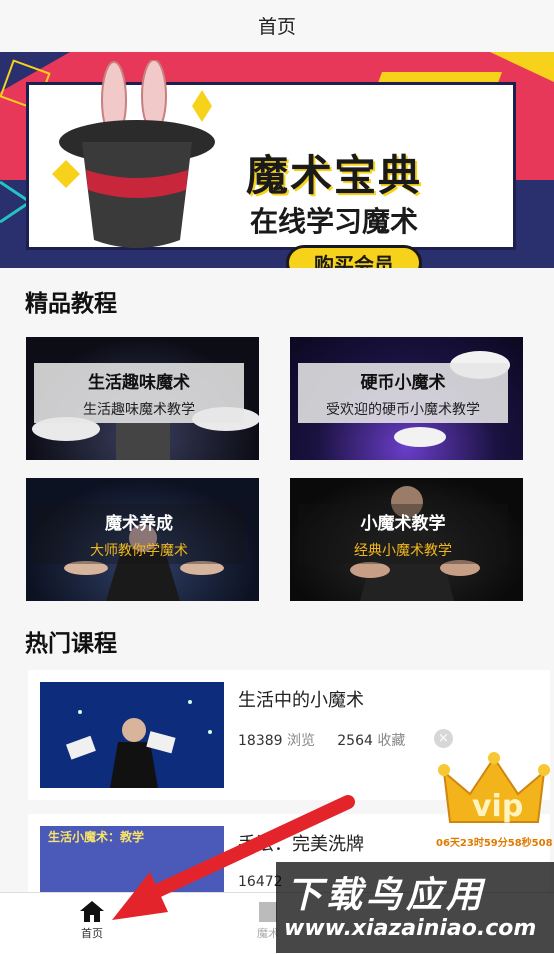 This screenshot has height=954, width=554. I want to click on course-thumbnail, so click(132, 735).